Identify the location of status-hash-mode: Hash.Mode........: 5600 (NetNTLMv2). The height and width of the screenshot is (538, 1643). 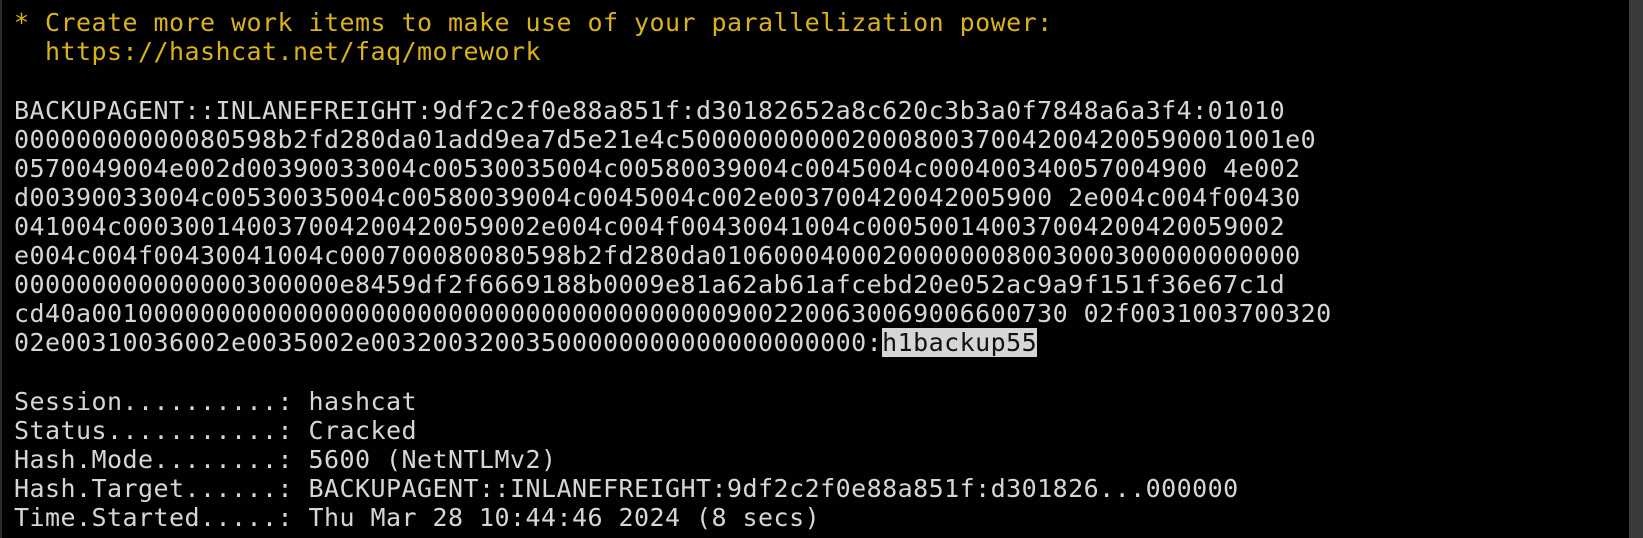
(285, 459).